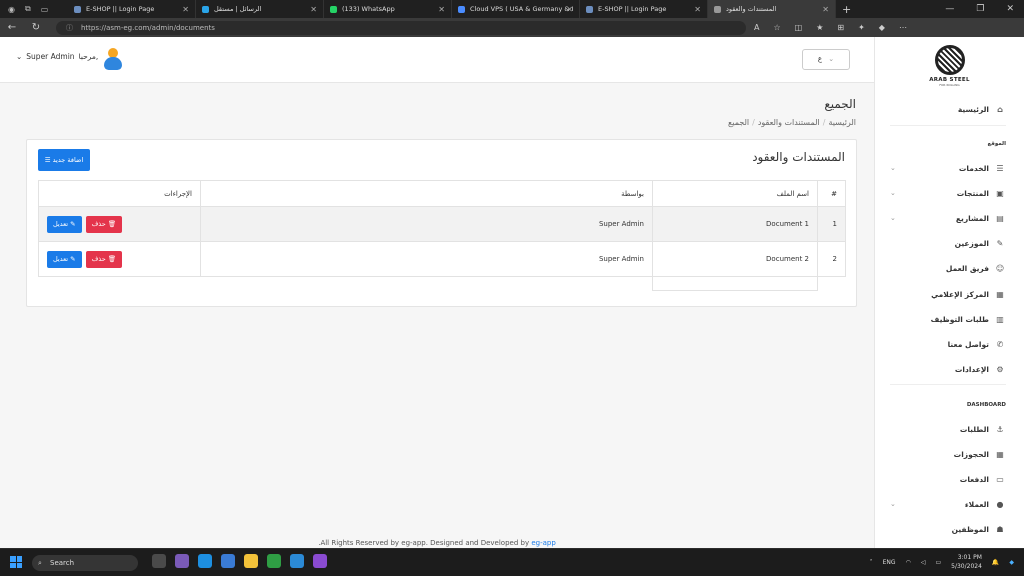  What do you see at coordinates (799, 27) in the screenshot?
I see `split-screen-icon: ◫` at bounding box center [799, 27].